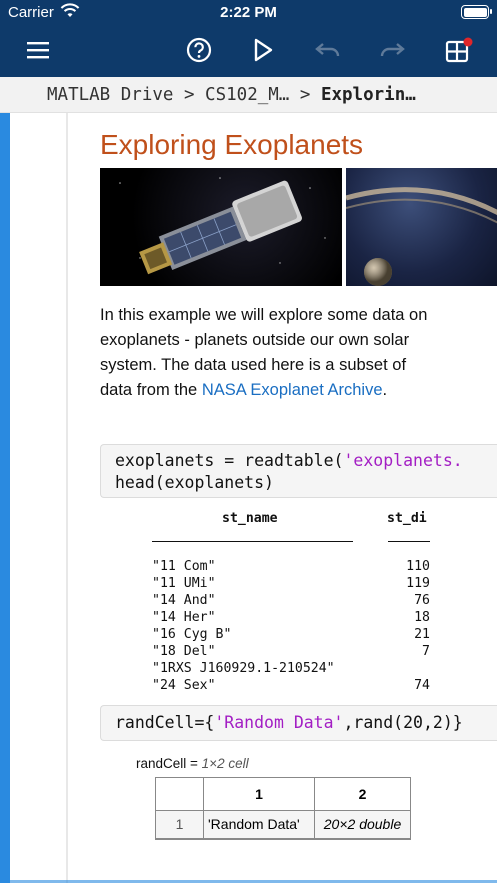 Image resolution: width=497 pixels, height=883 pixels. What do you see at coordinates (459, 50) in the screenshot?
I see `grid-plus-icon` at bounding box center [459, 50].